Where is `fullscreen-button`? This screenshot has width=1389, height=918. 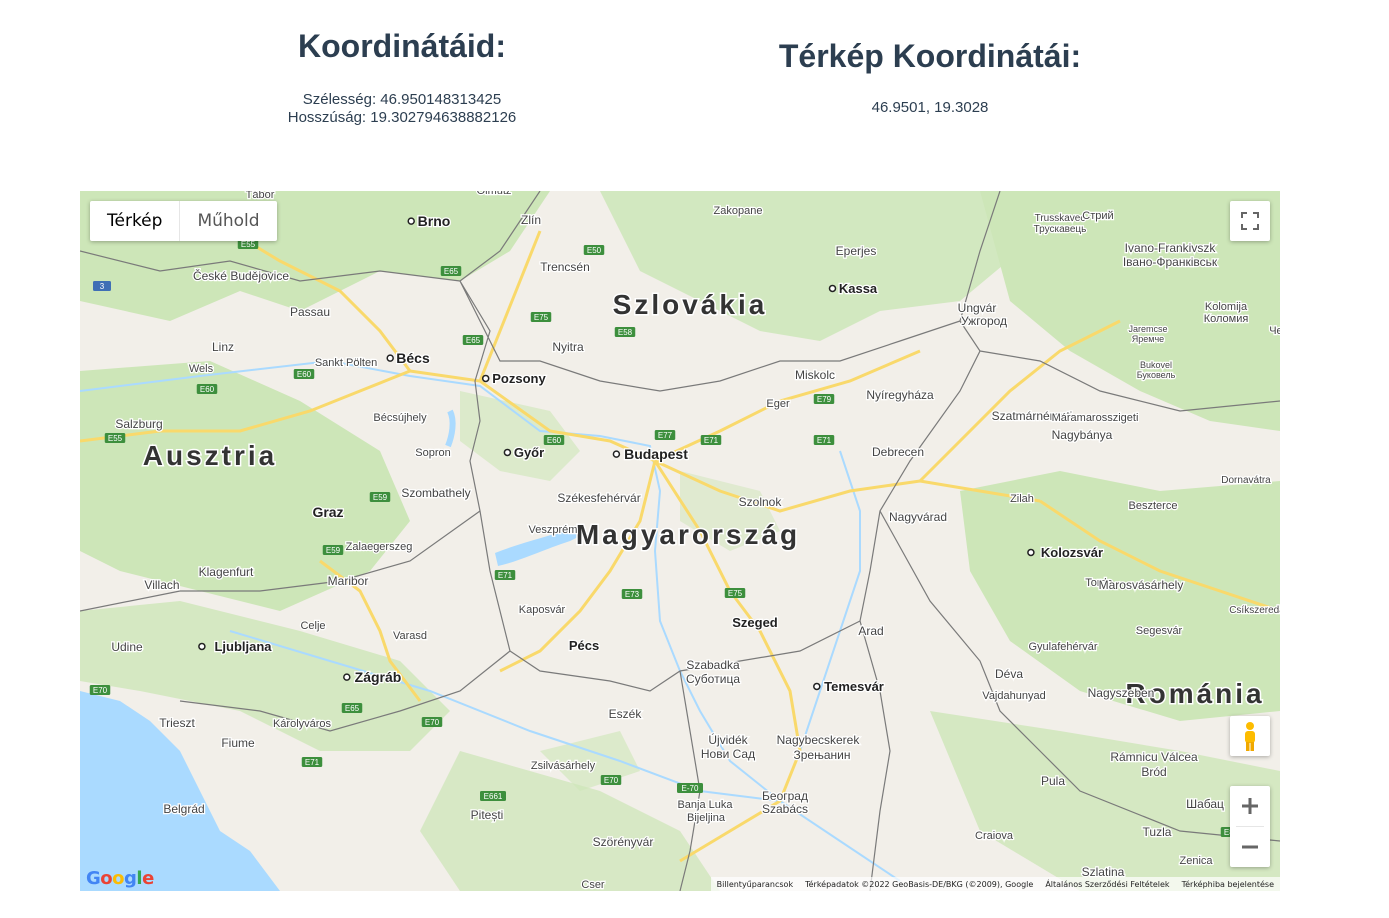
fullscreen-button is located at coordinates (1250, 221).